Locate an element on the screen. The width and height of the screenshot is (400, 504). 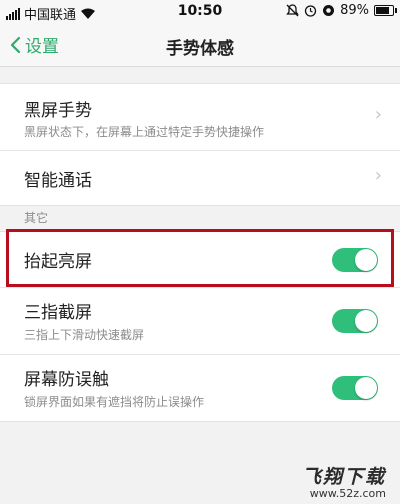
row-subtitle: 三指上下滑动快速截屏 is located at coordinates (84, 335).